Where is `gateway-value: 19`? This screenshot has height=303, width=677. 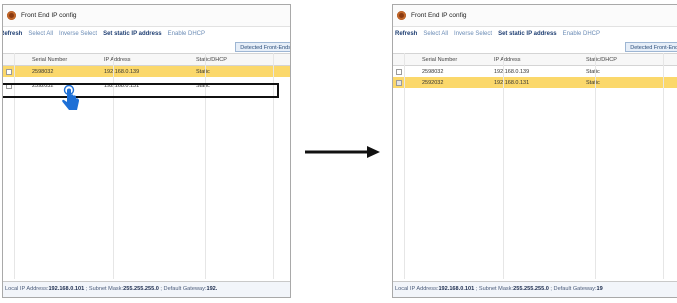 gateway-value: 19 is located at coordinates (599, 289).